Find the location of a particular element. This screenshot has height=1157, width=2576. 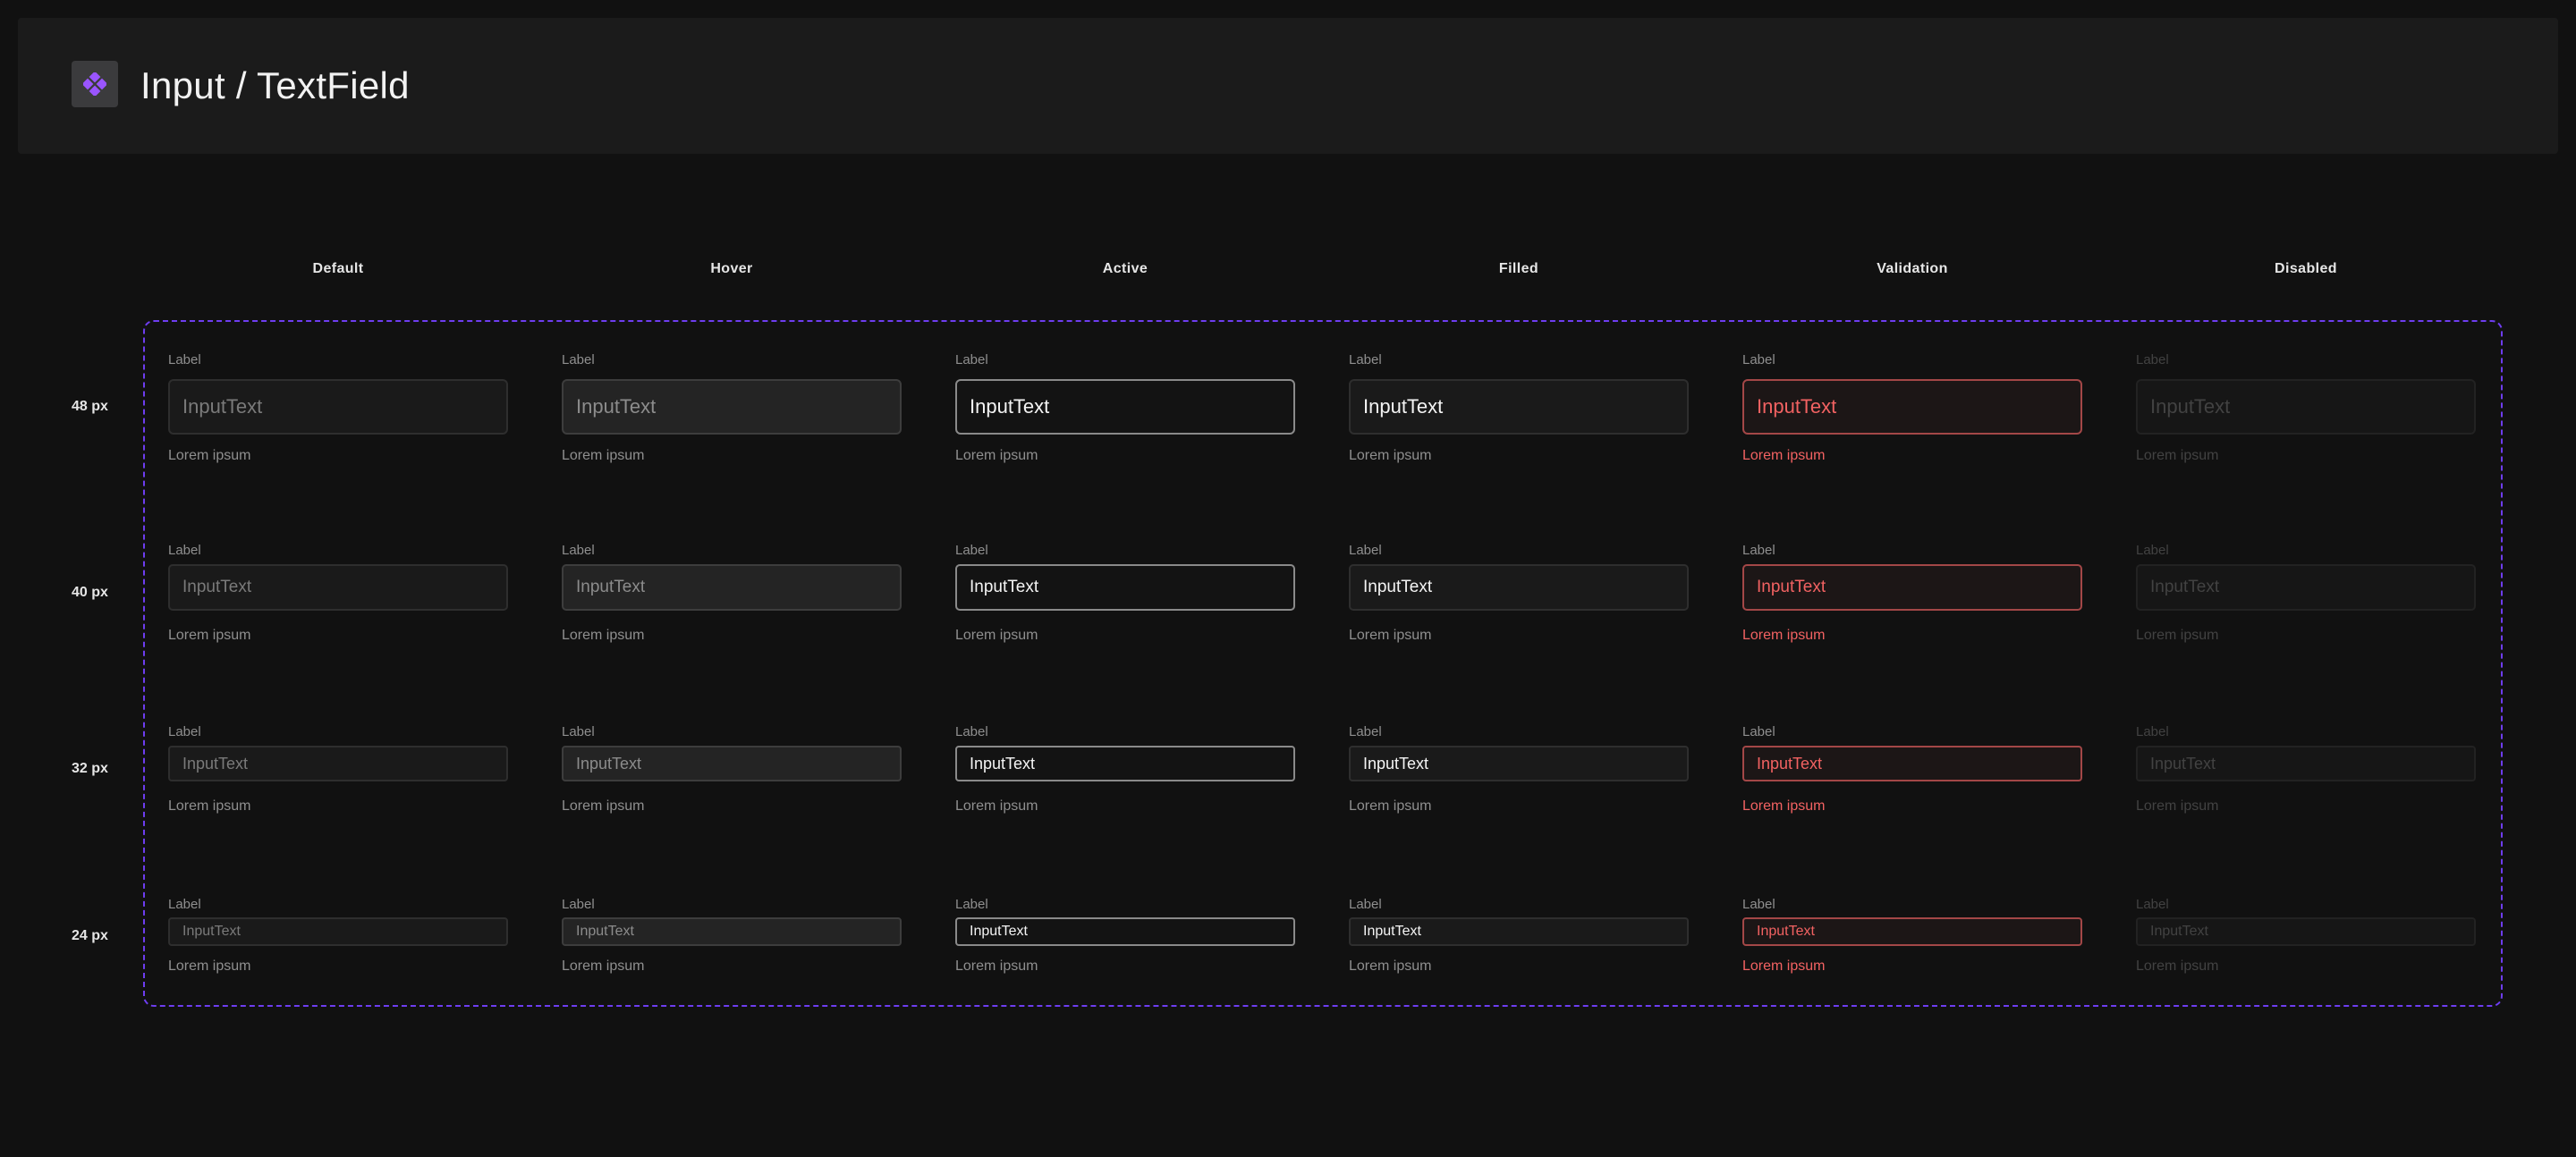

column-header-validation: Validation is located at coordinates (1912, 268).